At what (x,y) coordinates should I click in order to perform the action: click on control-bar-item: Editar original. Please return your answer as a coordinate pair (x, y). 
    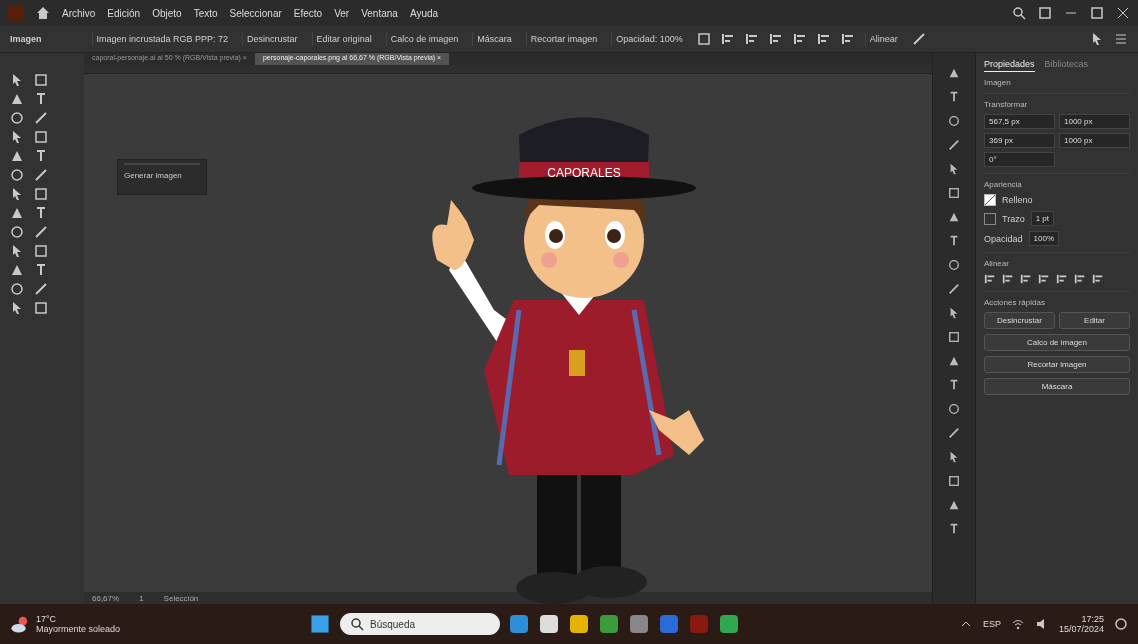
    Looking at the image, I should click on (343, 39).